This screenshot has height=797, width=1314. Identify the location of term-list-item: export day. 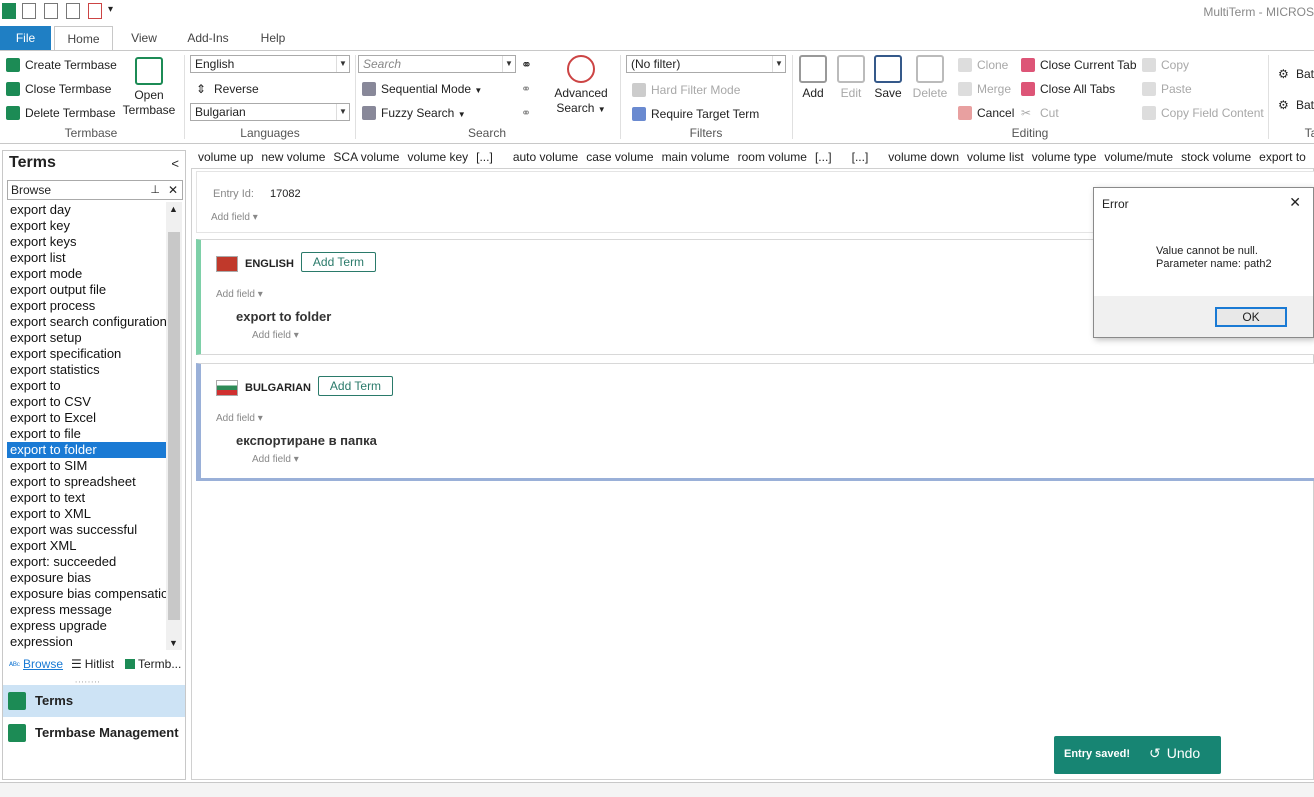
(86, 210).